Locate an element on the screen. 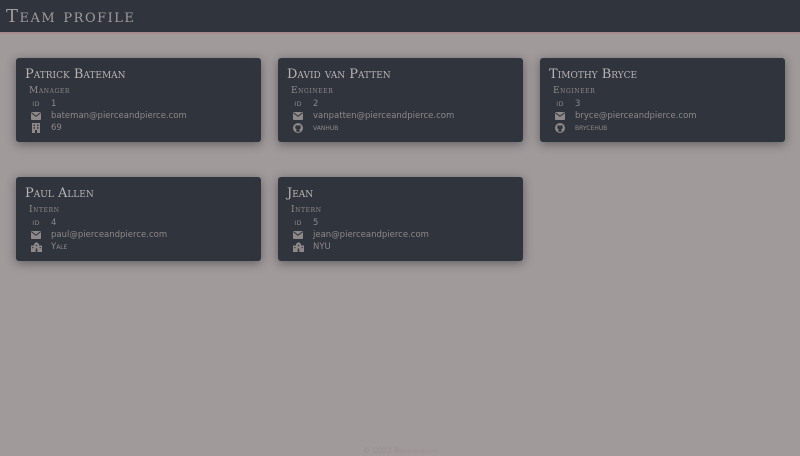 The image size is (800, 456). member-name: Jean is located at coordinates (300, 193).